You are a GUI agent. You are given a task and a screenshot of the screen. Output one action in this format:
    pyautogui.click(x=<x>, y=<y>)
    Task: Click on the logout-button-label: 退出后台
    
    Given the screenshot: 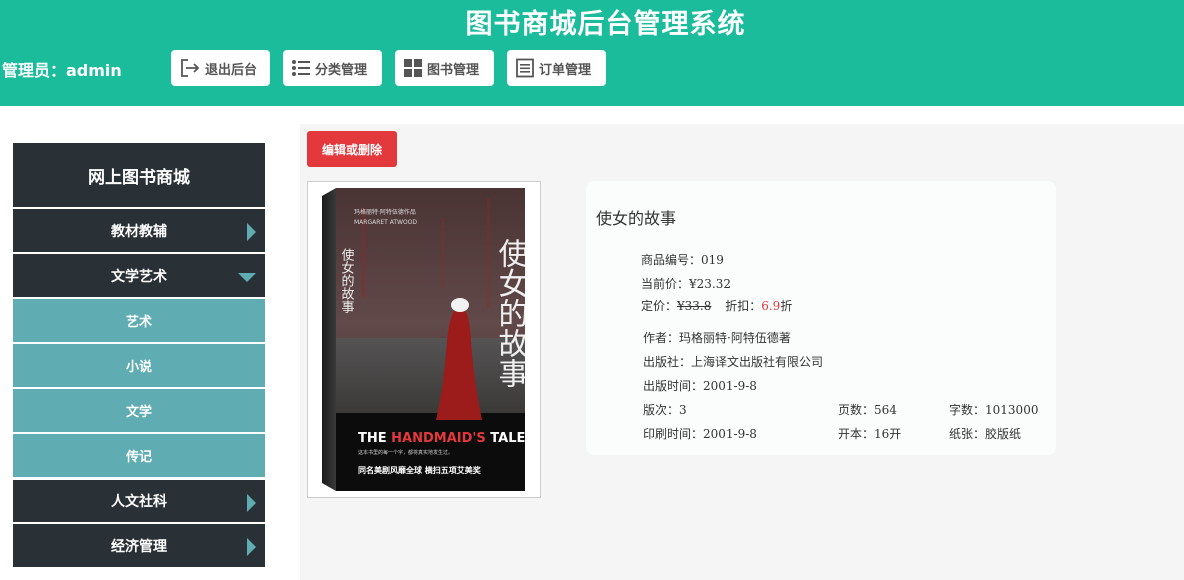 What is the action you would take?
    pyautogui.click(x=231, y=70)
    